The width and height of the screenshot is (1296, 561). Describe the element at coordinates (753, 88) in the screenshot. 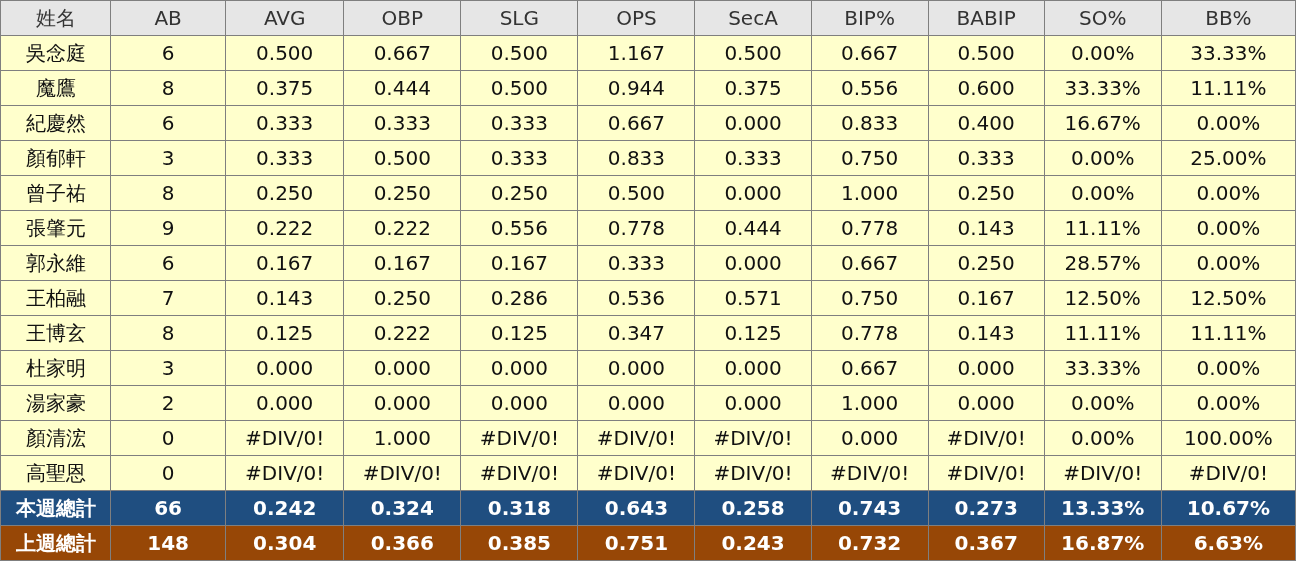

I see `table-cell: 0.375` at that location.